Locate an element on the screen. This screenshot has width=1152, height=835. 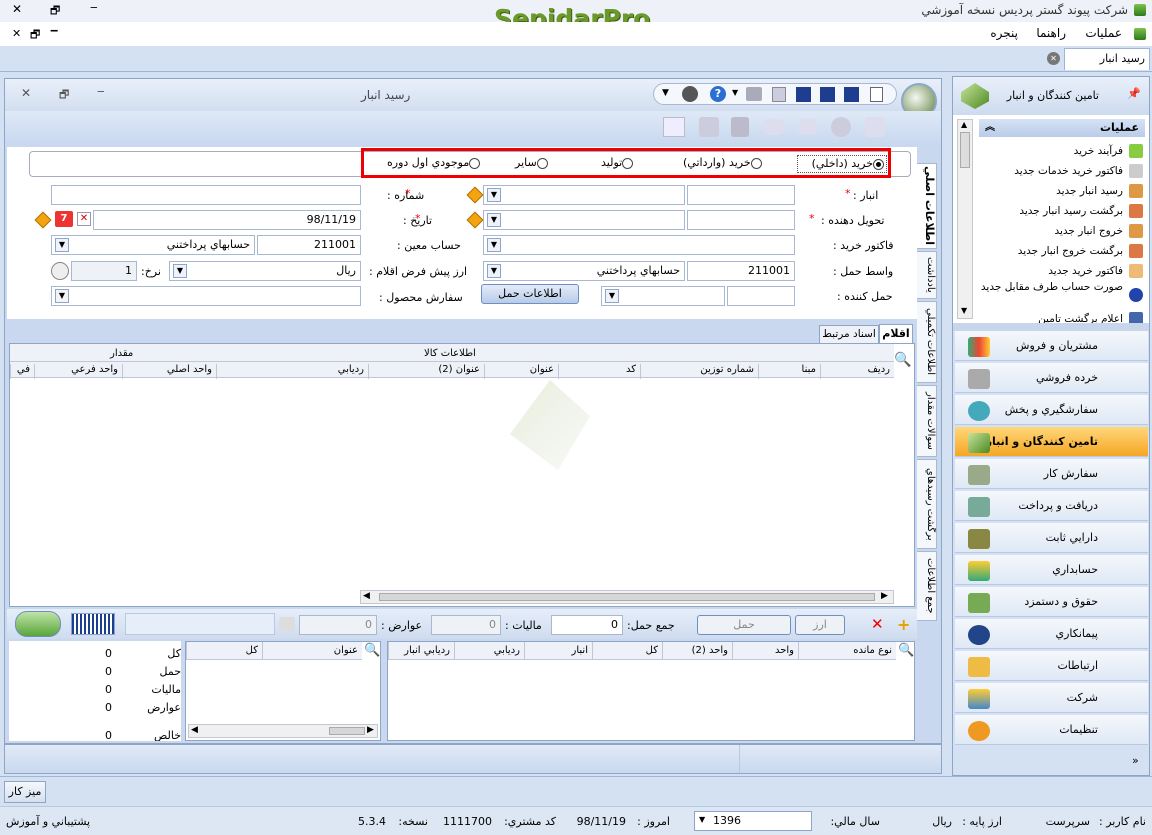
mcol-total: کل is located at coordinates (224, 650).